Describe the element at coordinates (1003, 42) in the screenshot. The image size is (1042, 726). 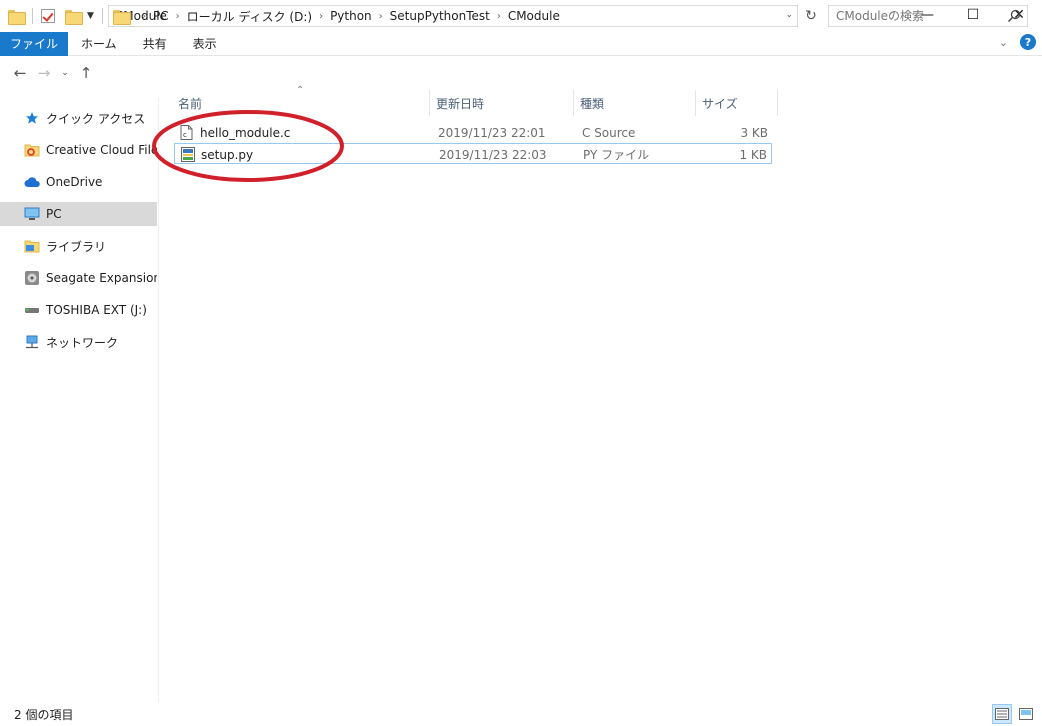
I see `expand-ribbon-chevron-icon: ⌄` at that location.